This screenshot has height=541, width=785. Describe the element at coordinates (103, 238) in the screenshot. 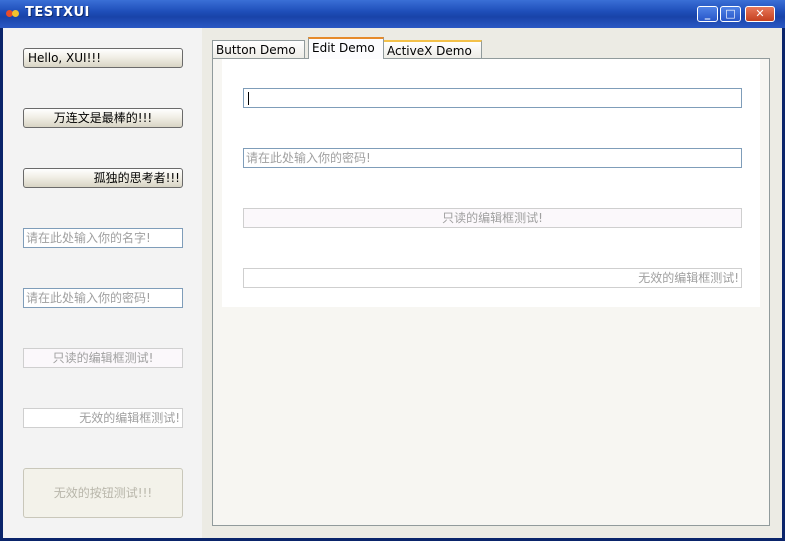

I see `name-input: 请在此处输入你的名字!` at that location.